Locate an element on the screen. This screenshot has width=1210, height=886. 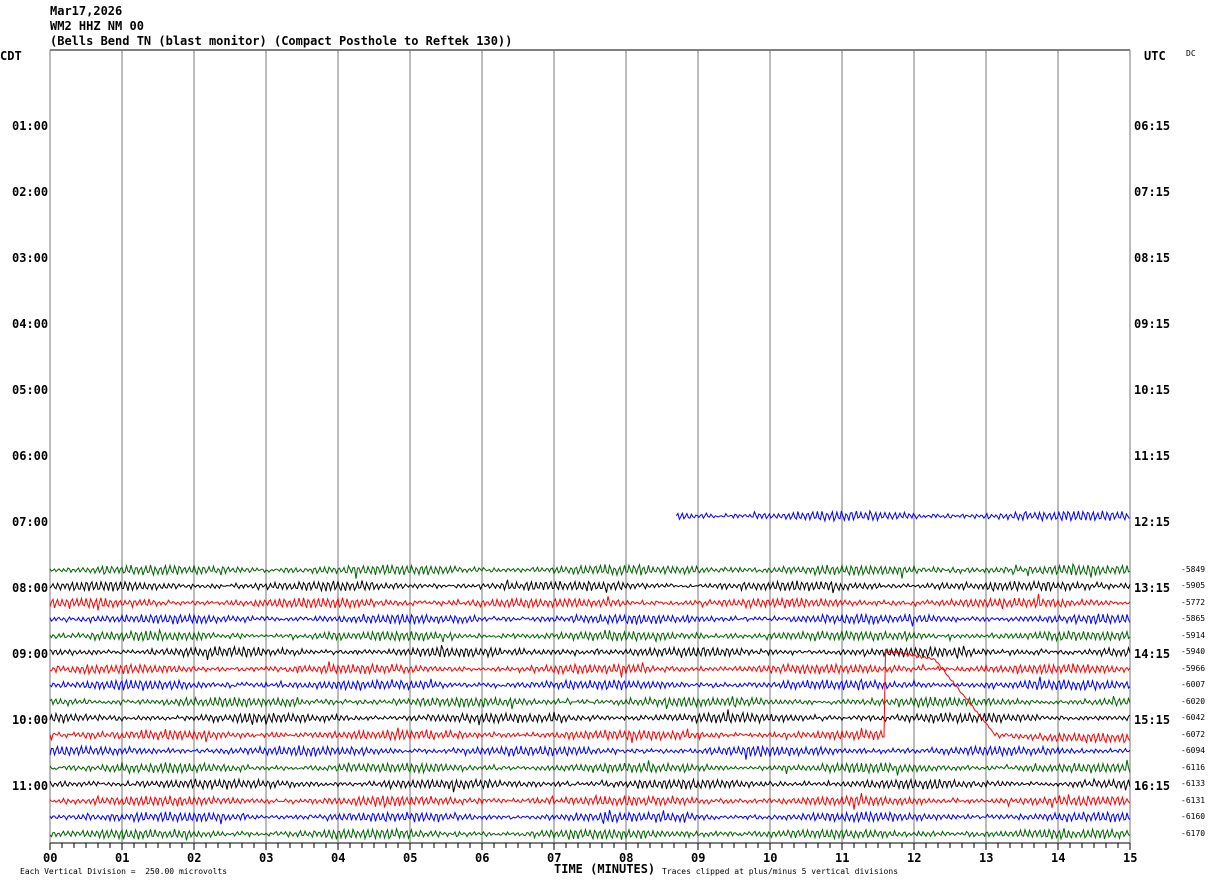
x-axis-label: TIME (MINUTES) is located at coordinates (605, 869).